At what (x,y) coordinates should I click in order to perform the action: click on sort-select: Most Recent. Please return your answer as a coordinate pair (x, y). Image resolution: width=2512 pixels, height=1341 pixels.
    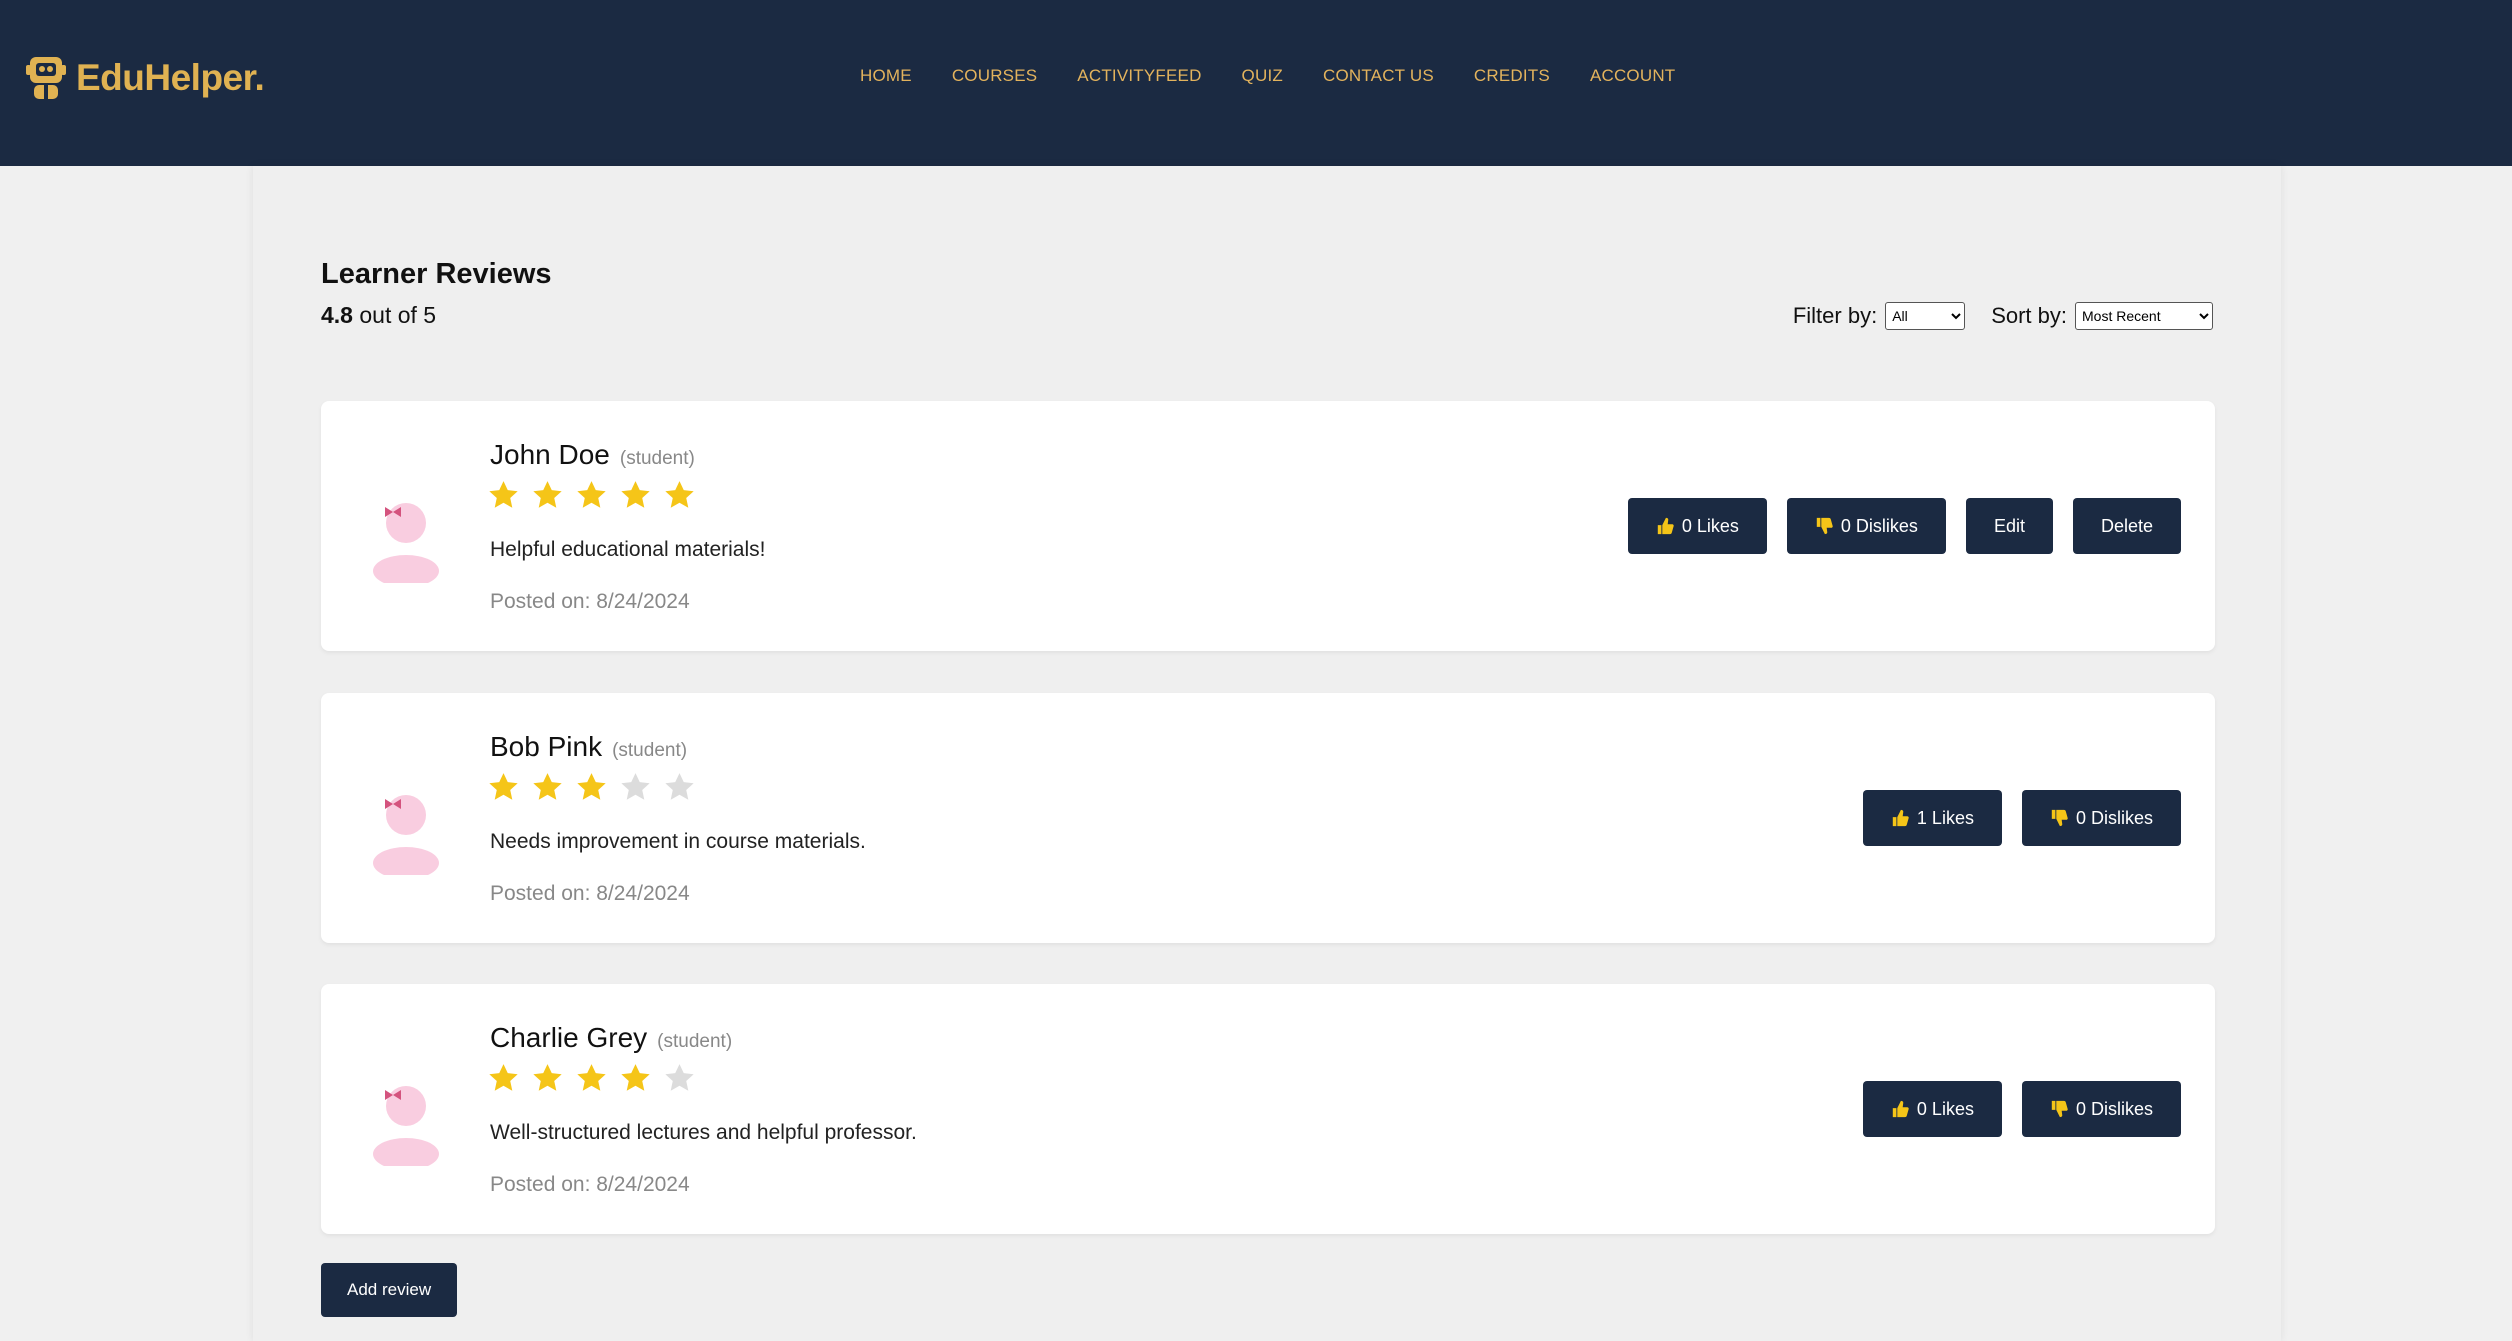
    Looking at the image, I should click on (2144, 316).